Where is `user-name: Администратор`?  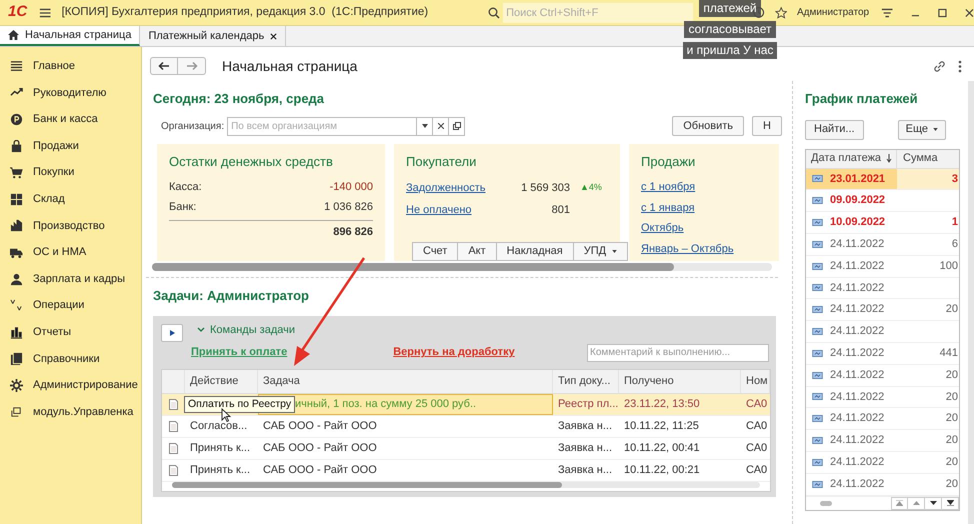
user-name: Администратор is located at coordinates (833, 12).